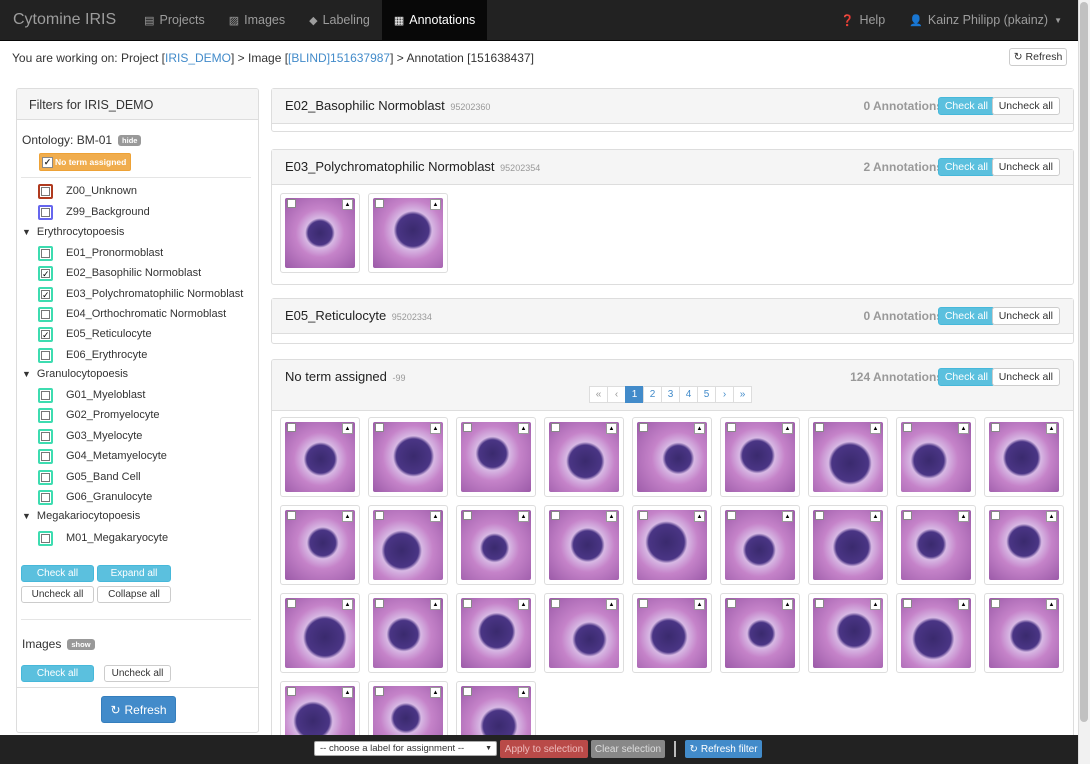 Image resolution: width=1090 pixels, height=764 pixels. I want to click on term-filter-e01: E01_Pronormoblast, so click(100, 253).